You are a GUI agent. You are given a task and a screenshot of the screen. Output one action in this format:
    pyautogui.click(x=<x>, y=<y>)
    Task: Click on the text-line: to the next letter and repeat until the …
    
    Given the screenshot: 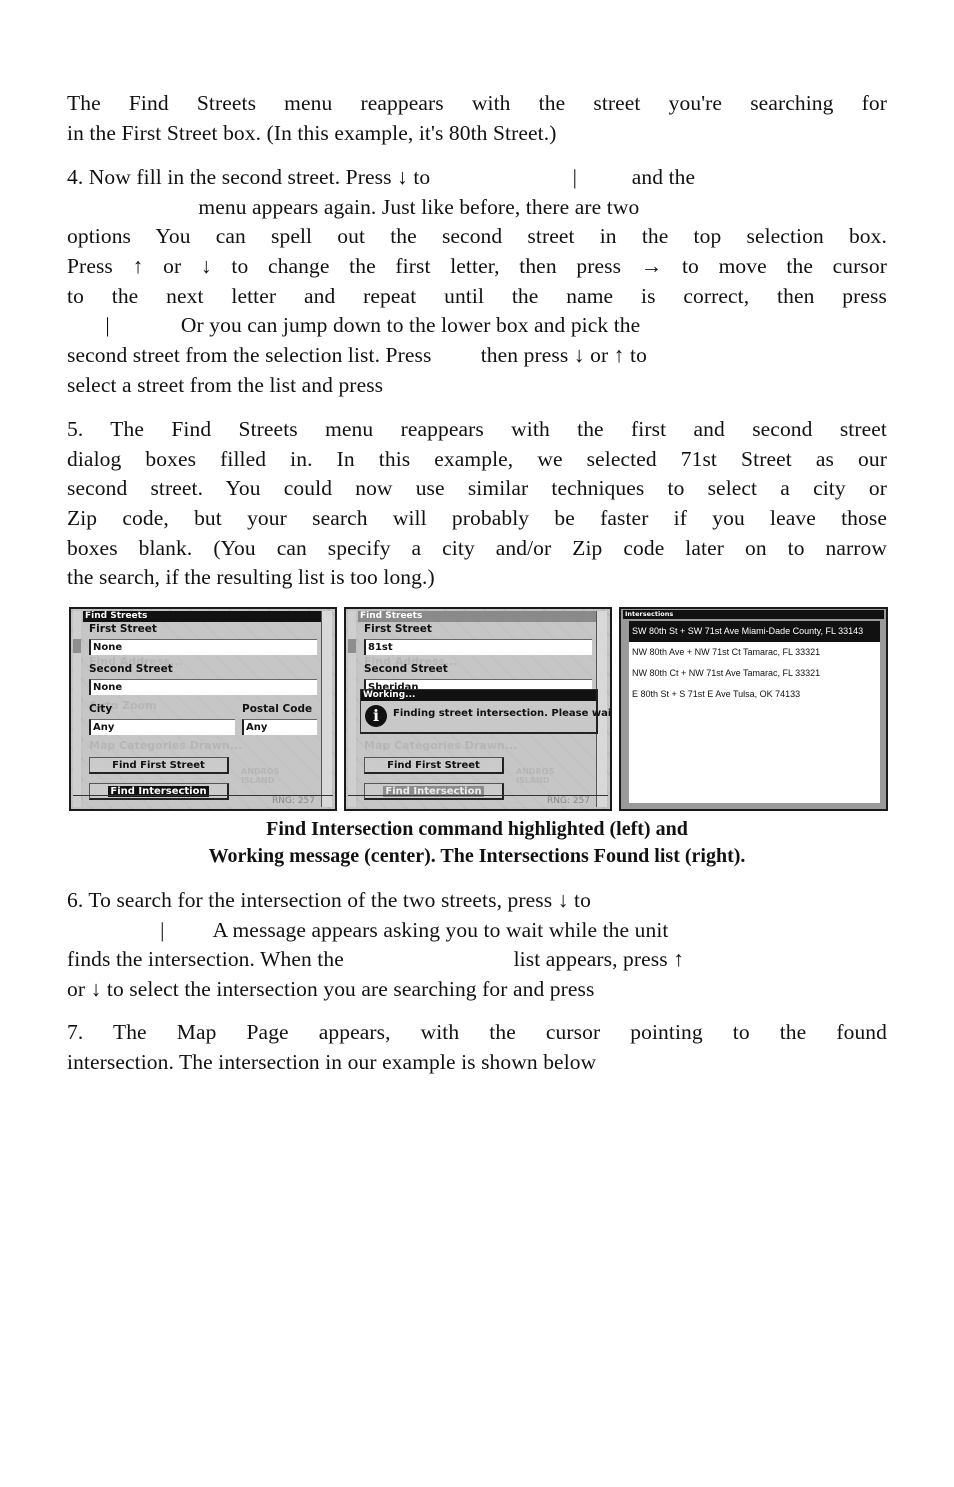 What is the action you would take?
    pyautogui.click(x=477, y=295)
    